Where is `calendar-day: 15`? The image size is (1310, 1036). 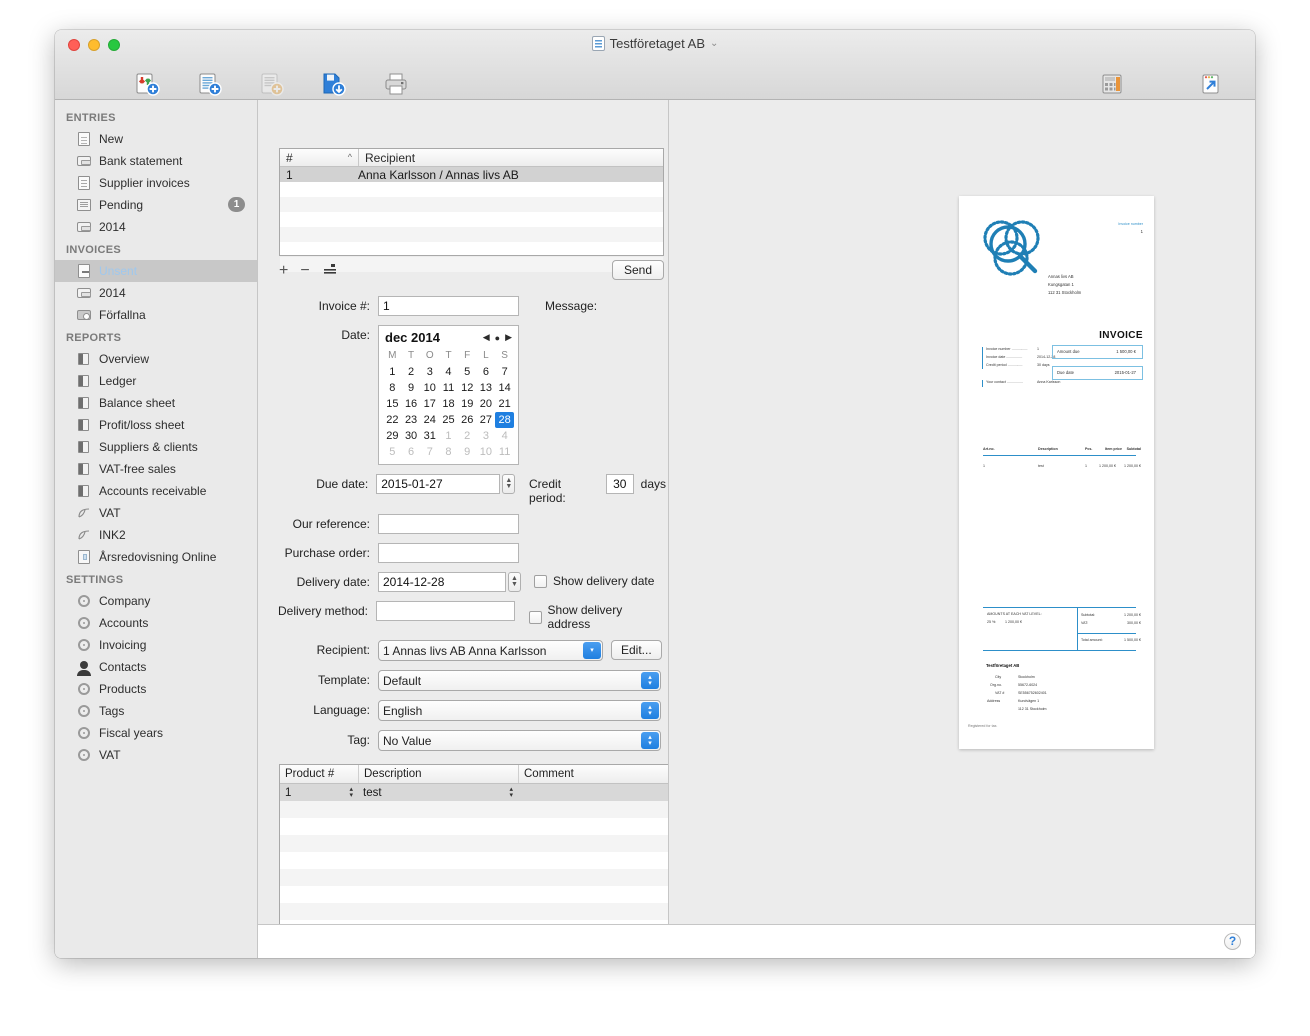 calendar-day: 15 is located at coordinates (392, 404).